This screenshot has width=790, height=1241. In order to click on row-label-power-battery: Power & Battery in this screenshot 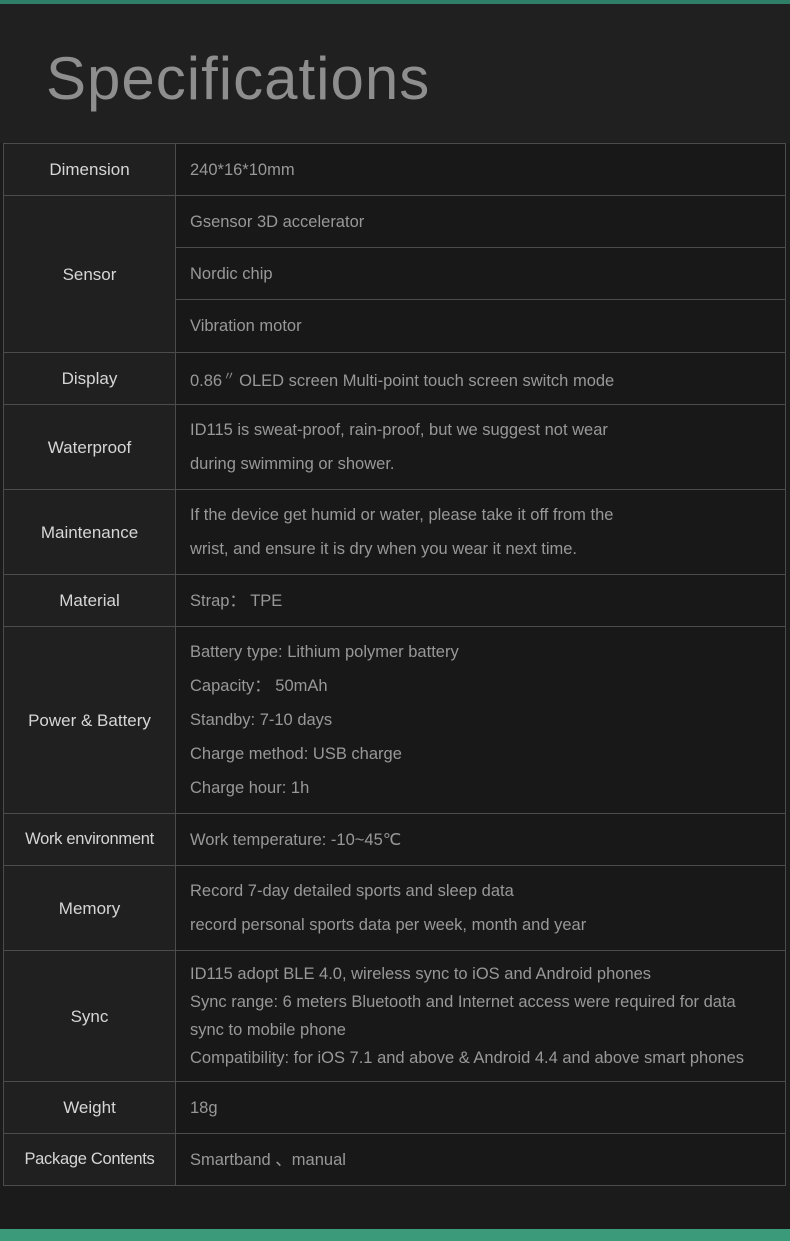, I will do `click(90, 720)`.